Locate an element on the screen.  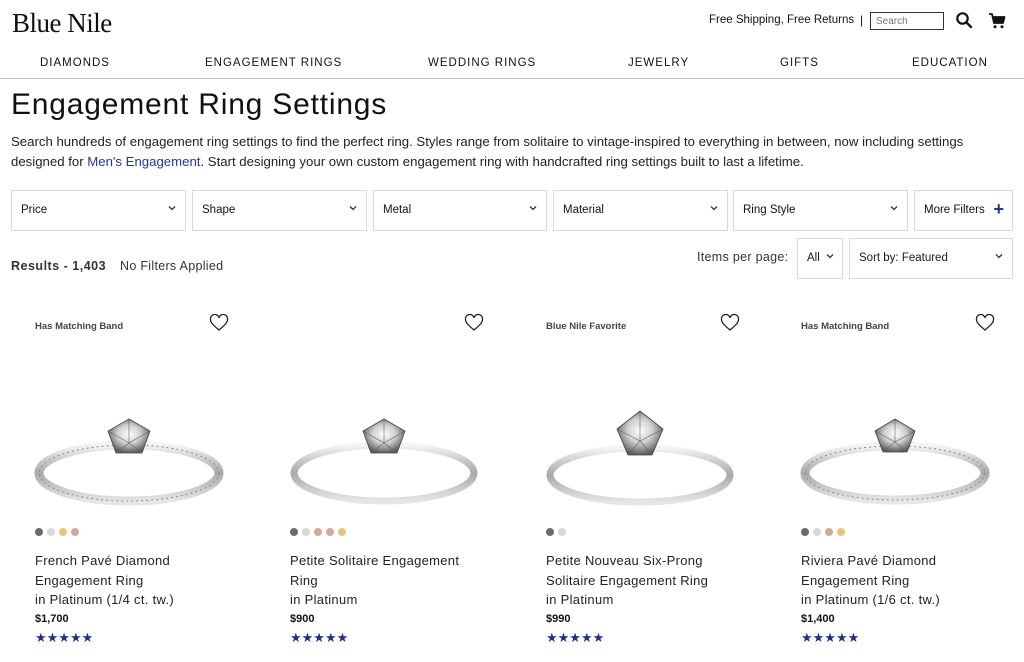
filter-price: Price is located at coordinates (98, 210).